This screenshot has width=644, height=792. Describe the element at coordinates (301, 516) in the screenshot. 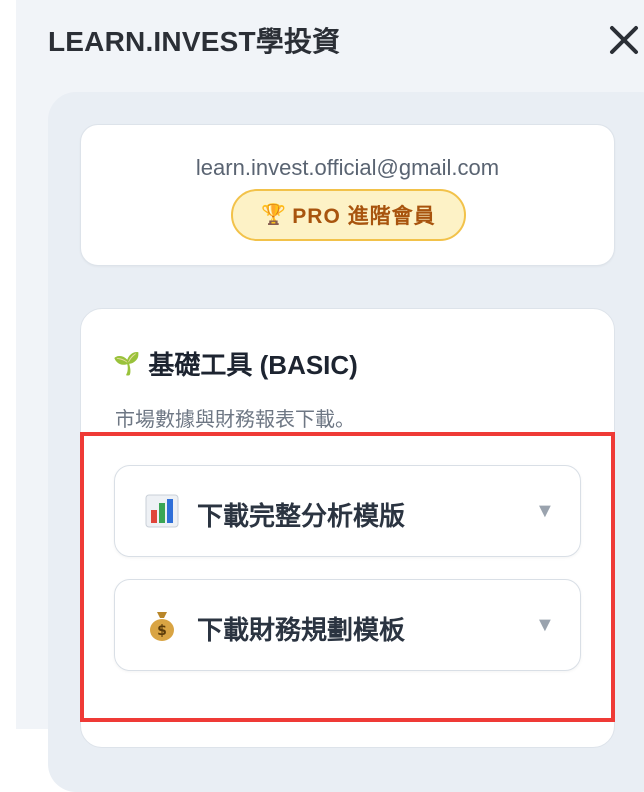

I see `dropdown-label: 下載完整分析模版` at that location.